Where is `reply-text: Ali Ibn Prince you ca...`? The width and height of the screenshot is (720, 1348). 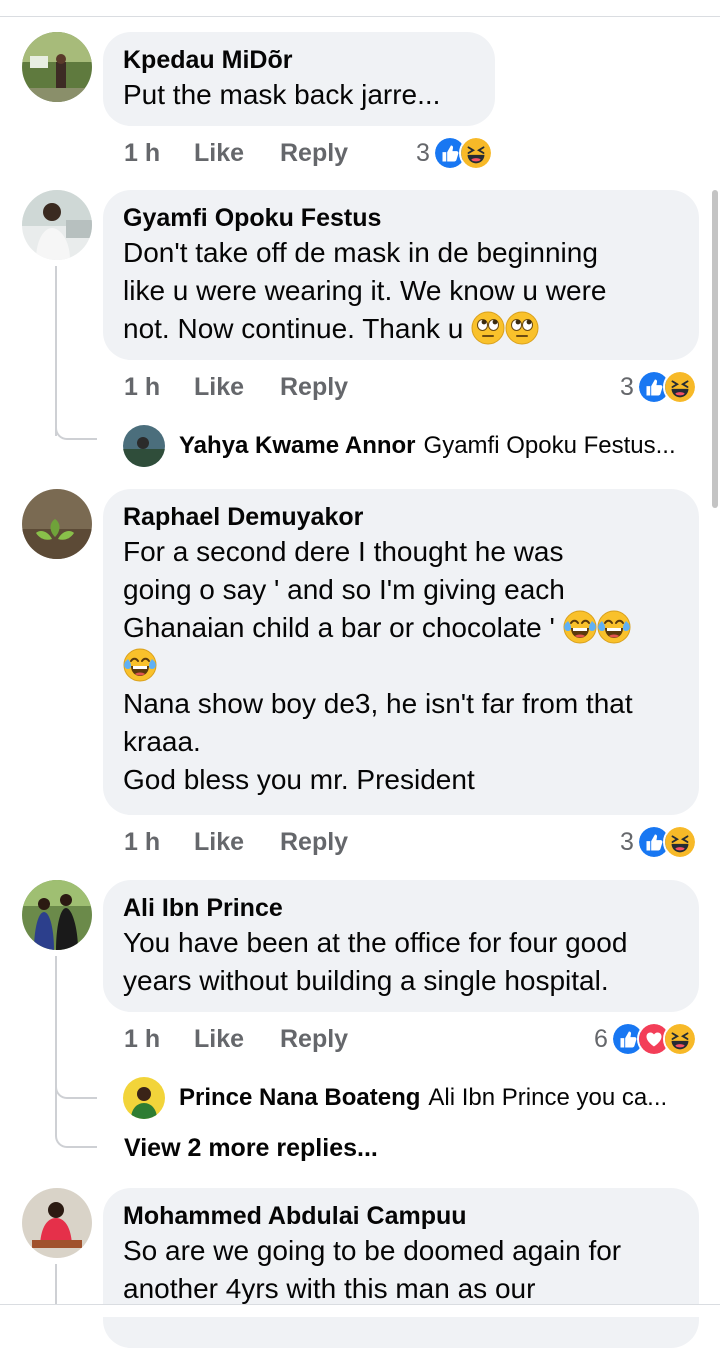 reply-text: Ali Ibn Prince you ca... is located at coordinates (548, 1097).